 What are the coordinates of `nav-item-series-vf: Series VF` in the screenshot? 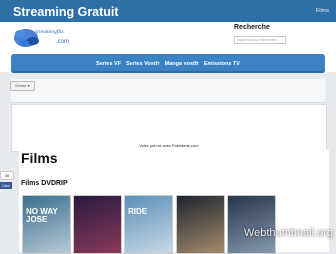 It's located at (108, 64).